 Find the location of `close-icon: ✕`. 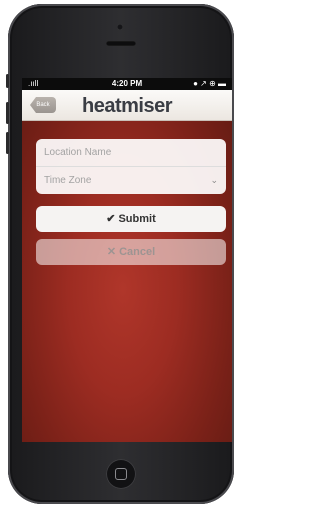

close-icon: ✕ is located at coordinates (111, 252).